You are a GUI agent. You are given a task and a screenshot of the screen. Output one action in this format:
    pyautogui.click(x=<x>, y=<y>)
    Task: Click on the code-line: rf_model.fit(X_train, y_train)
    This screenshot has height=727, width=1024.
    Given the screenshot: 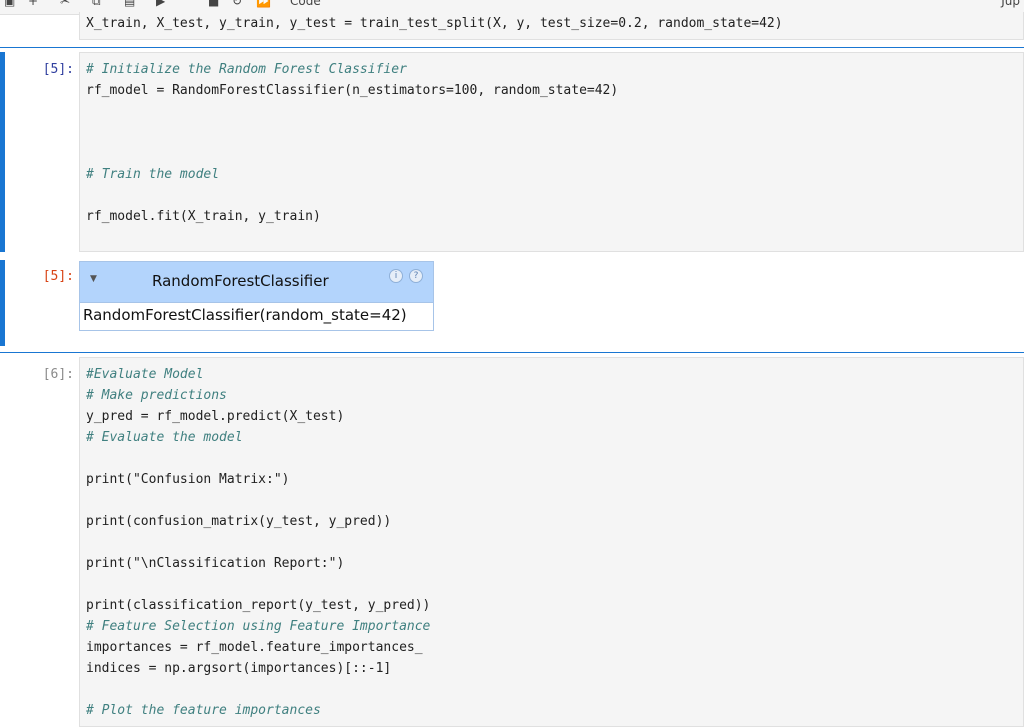 What is the action you would take?
    pyautogui.click(x=203, y=216)
    